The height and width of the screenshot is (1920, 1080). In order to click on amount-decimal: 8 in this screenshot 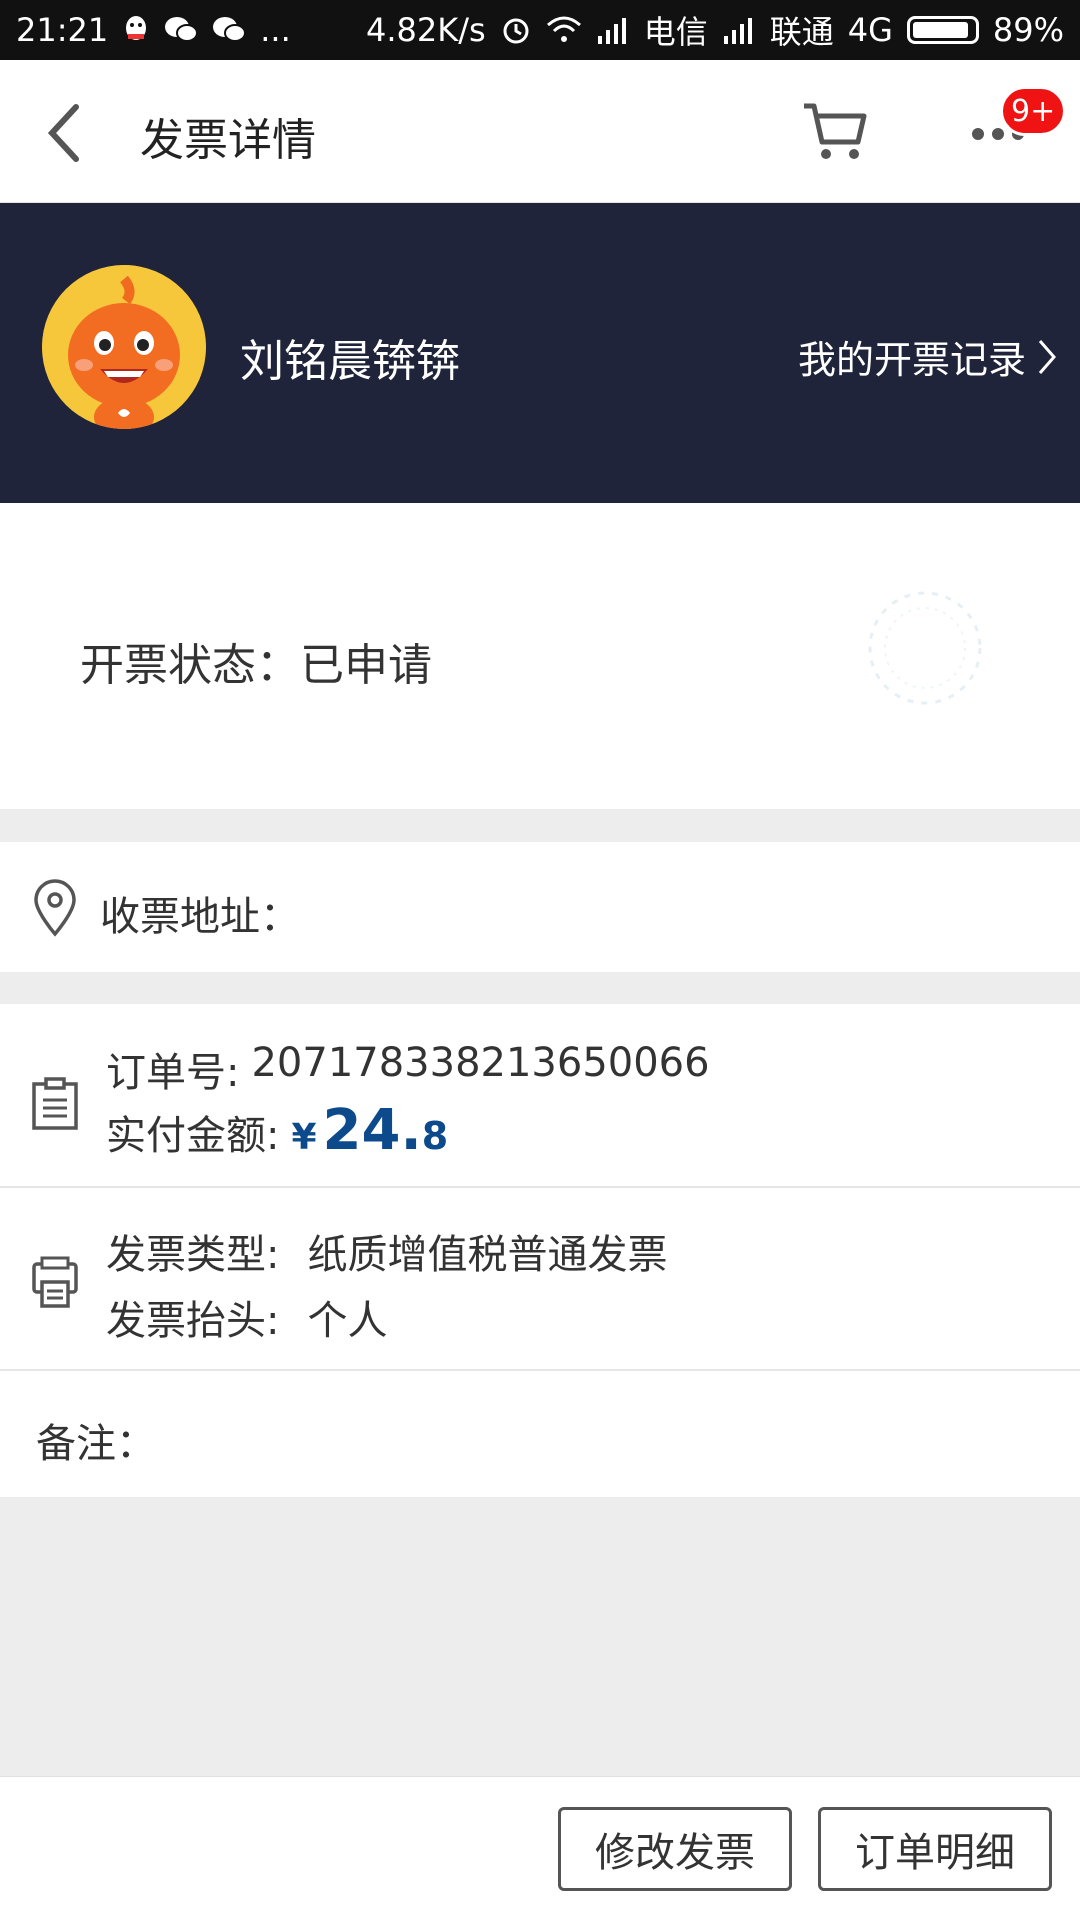, I will do `click(435, 1136)`.